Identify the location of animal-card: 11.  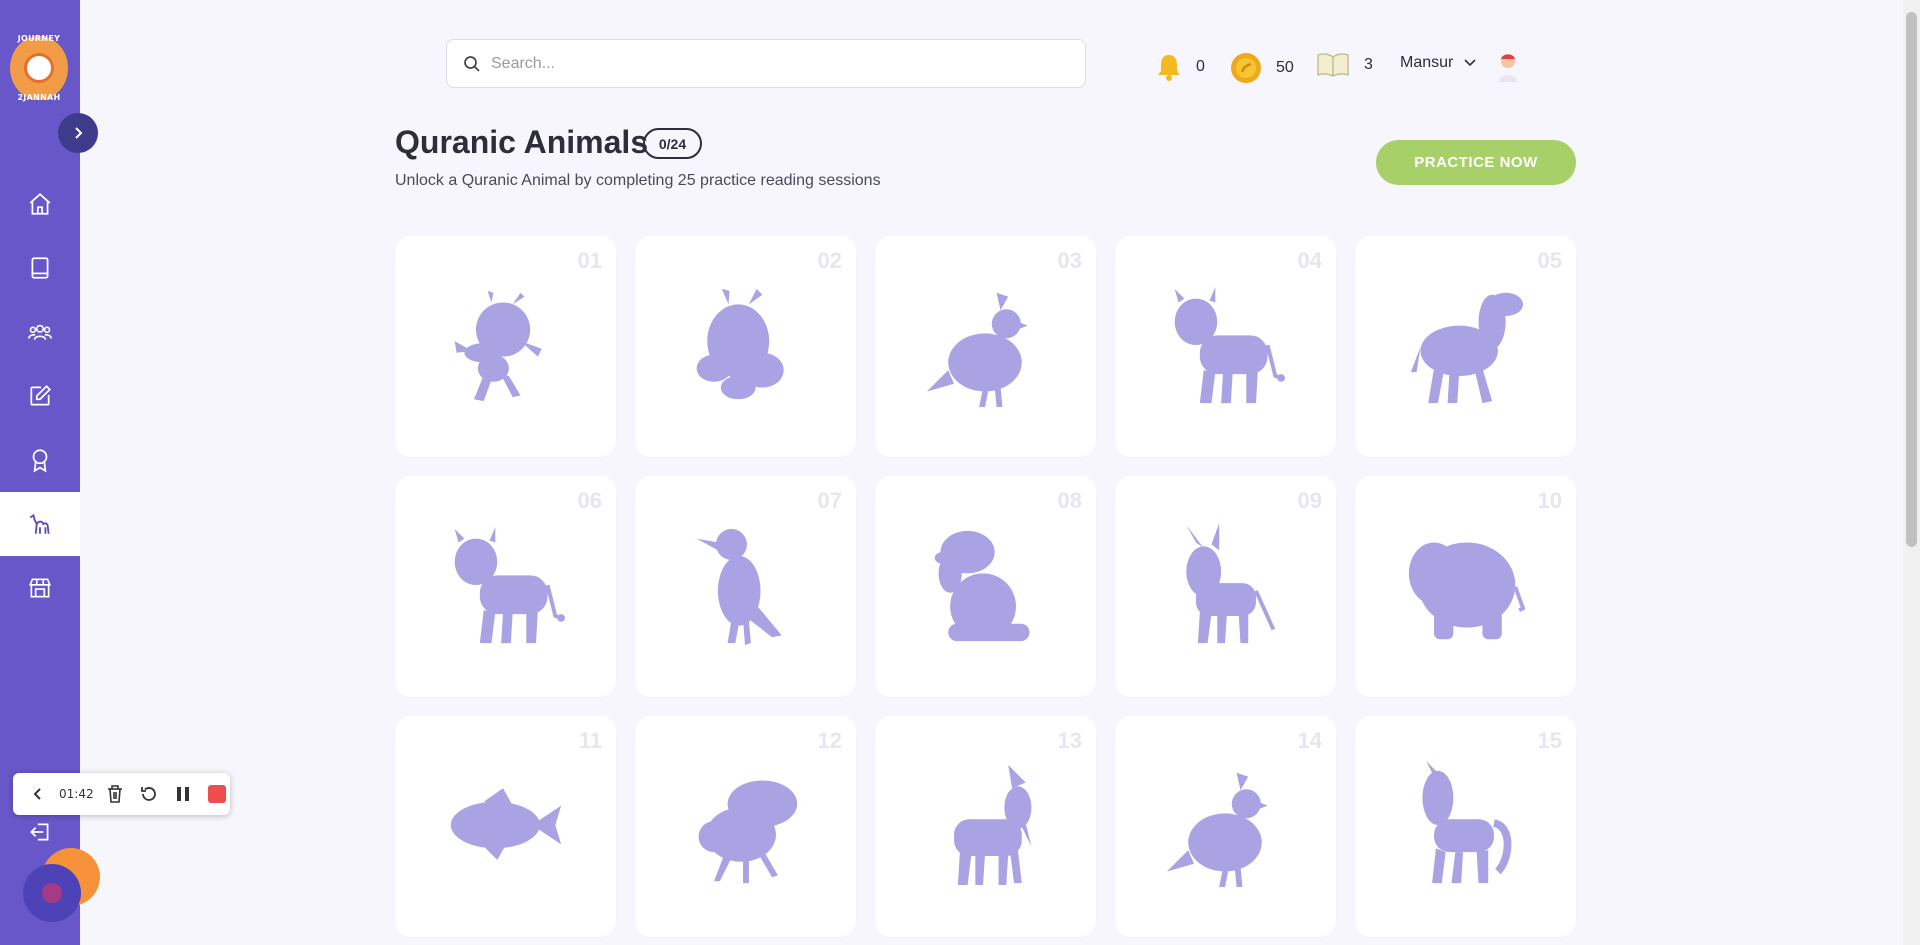
(505, 826).